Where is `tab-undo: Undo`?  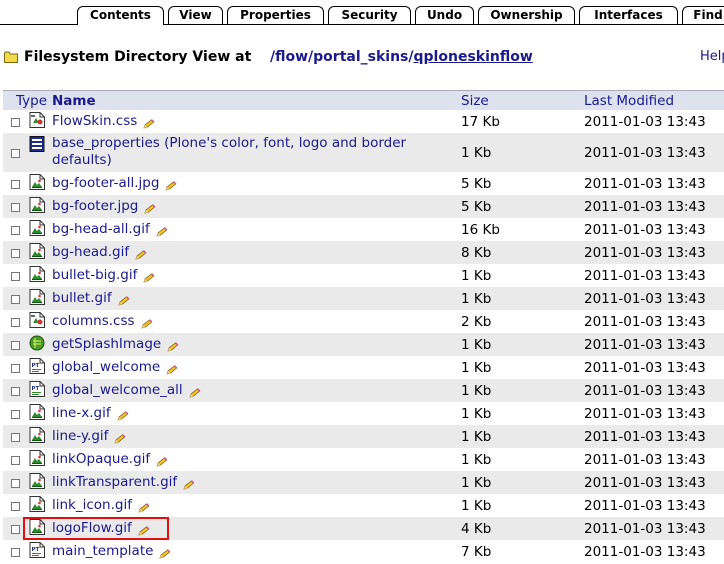 tab-undo: Undo is located at coordinates (444, 15).